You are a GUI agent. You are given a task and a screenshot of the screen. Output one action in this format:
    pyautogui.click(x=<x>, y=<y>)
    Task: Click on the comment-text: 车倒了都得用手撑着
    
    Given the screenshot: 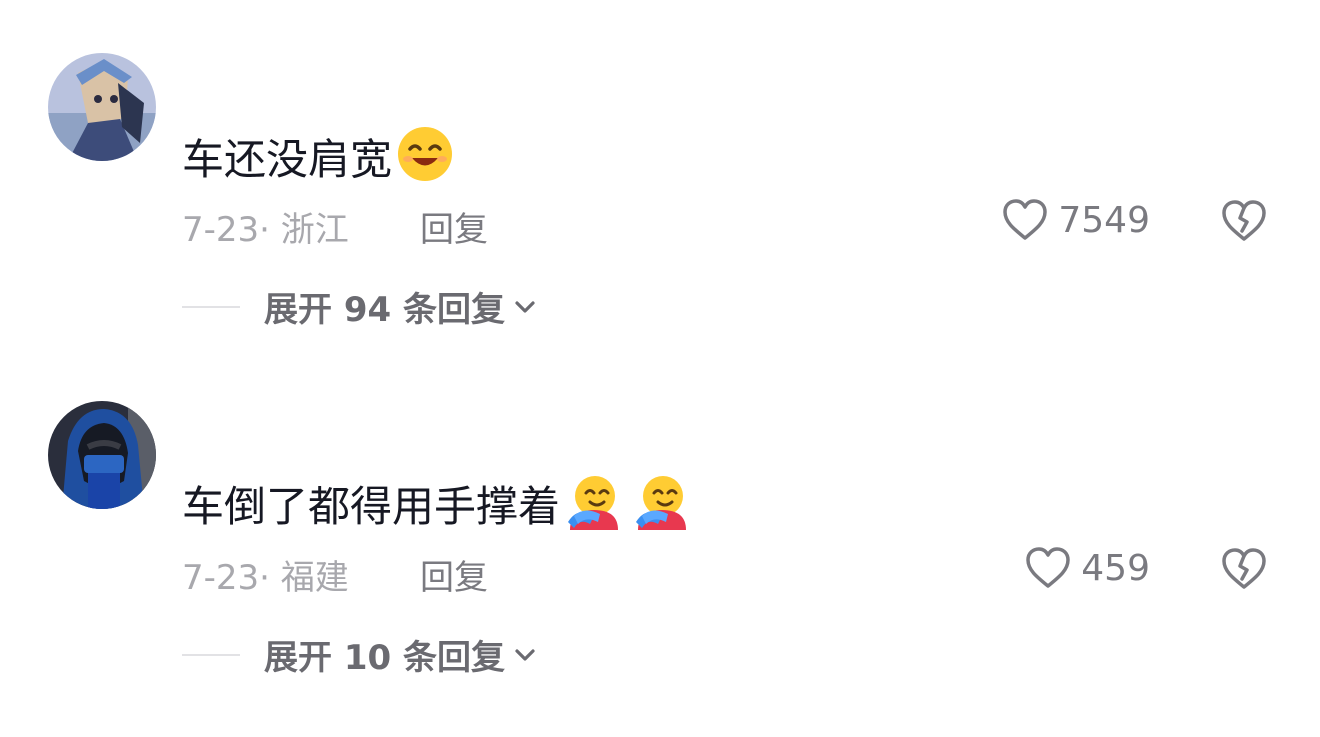 What is the action you would take?
    pyautogui.click(x=436, y=506)
    